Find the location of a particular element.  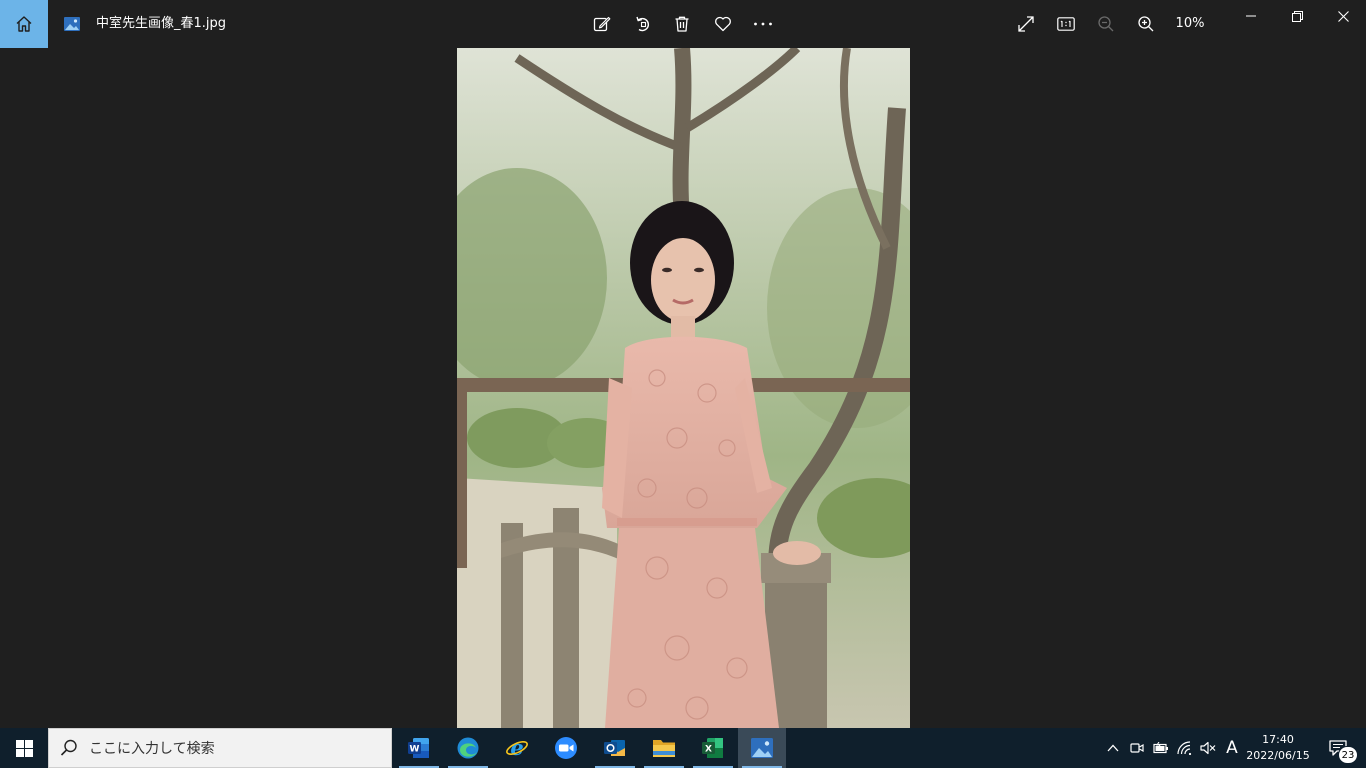

clock-time: 17:40 is located at coordinates (1278, 739).